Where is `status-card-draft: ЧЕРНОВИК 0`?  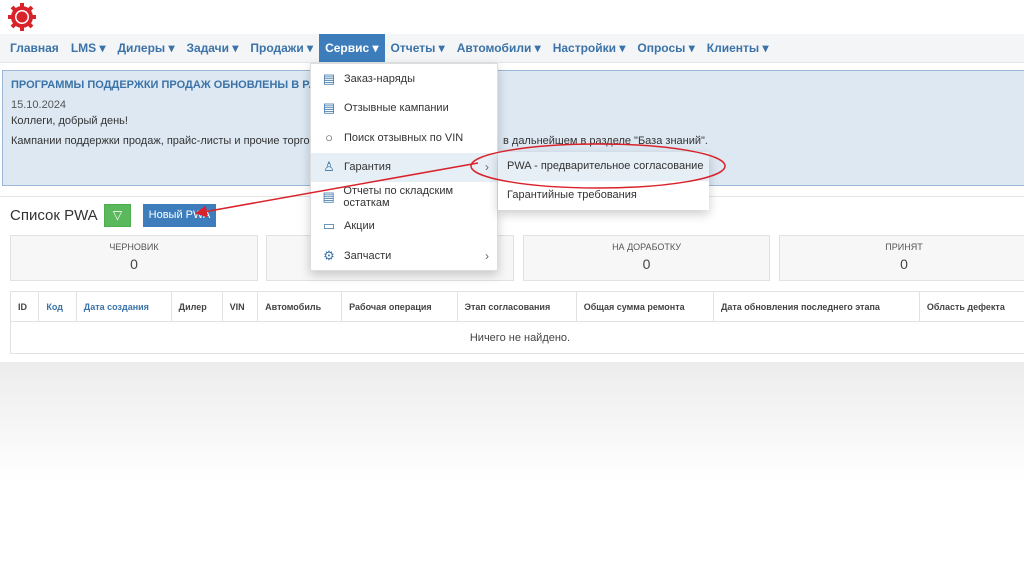
status-card-draft: ЧЕРНОВИК 0 is located at coordinates (134, 258).